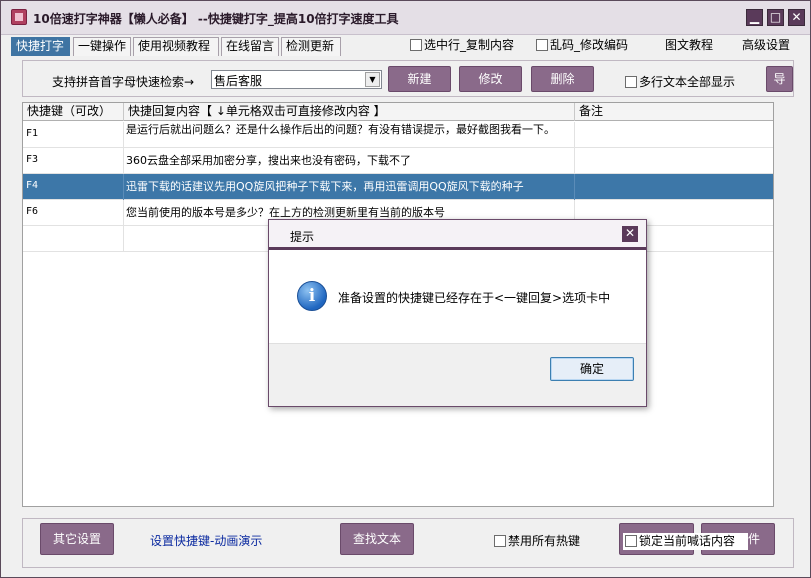 This screenshot has width=811, height=578. What do you see at coordinates (562, 79) in the screenshot?
I see `delete-button: 删除` at bounding box center [562, 79].